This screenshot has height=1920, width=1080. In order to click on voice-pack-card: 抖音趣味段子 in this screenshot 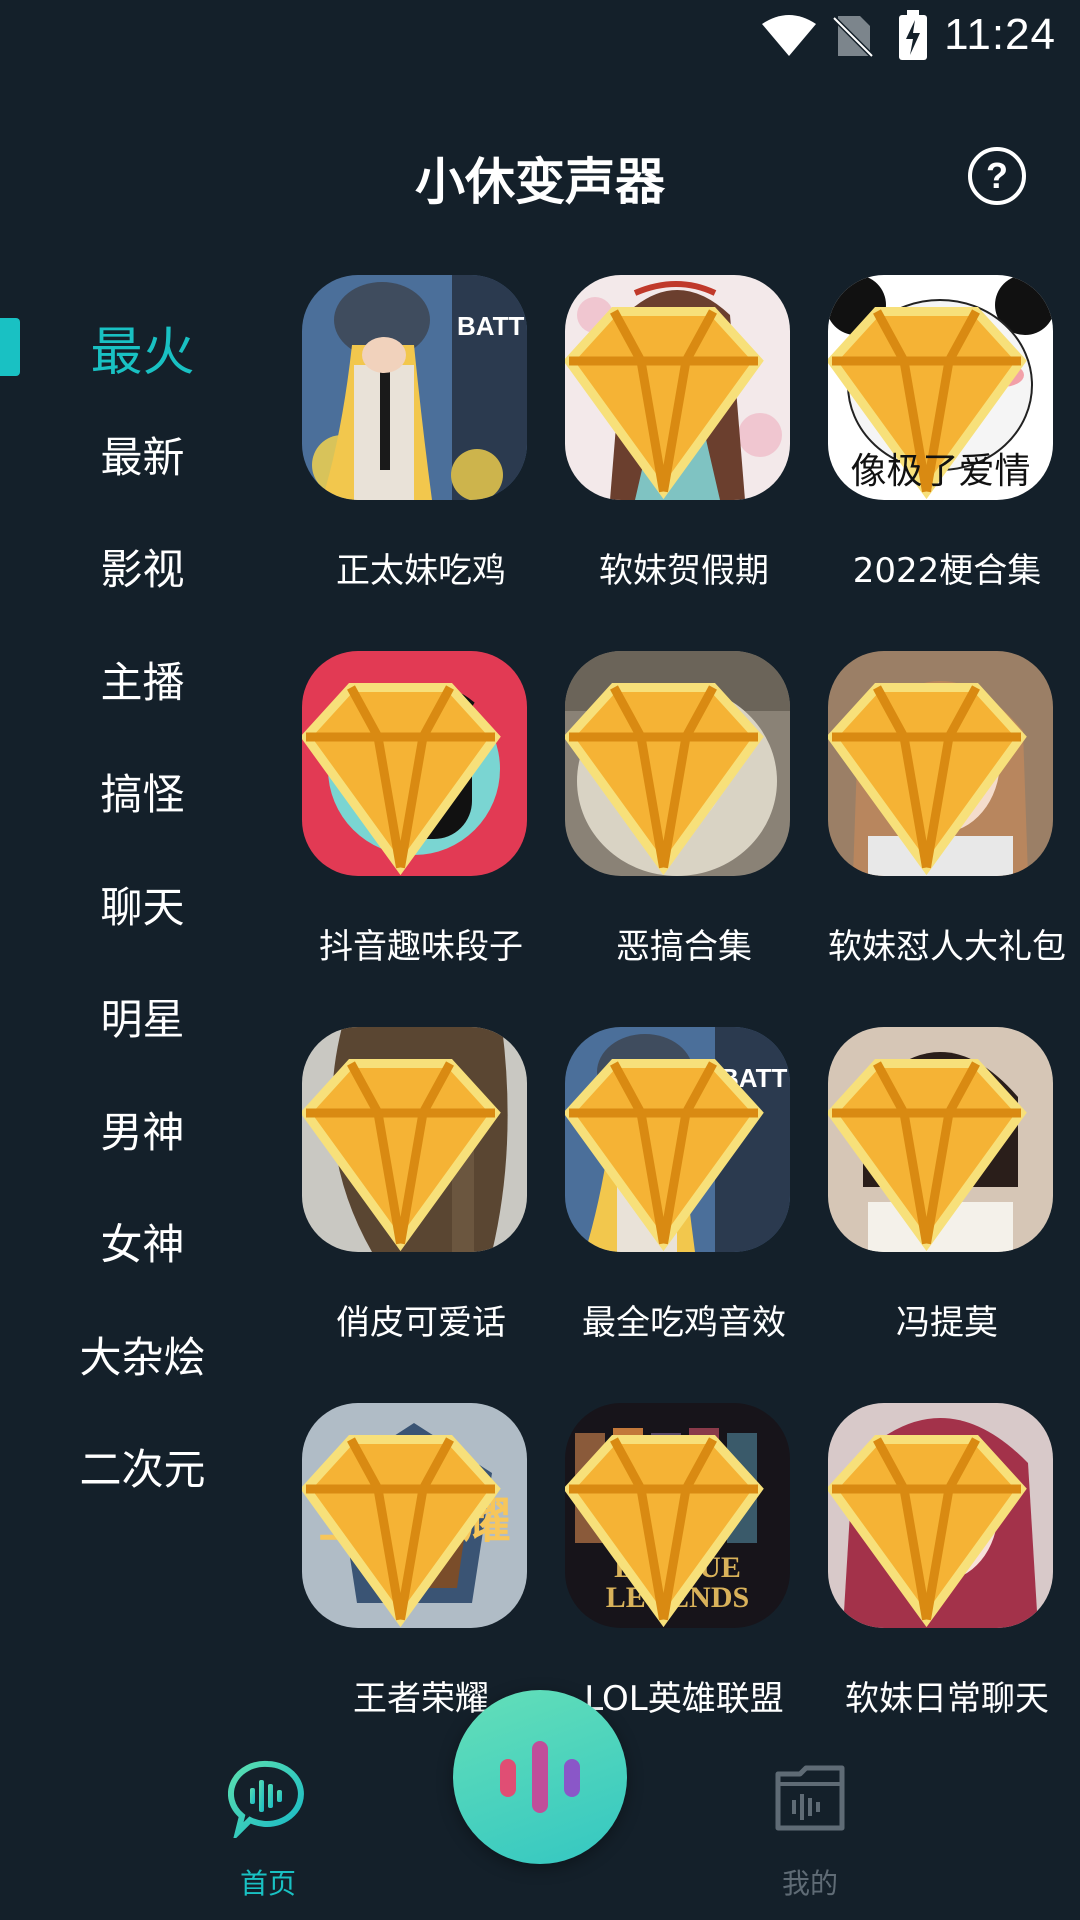, I will do `click(421, 816)`.